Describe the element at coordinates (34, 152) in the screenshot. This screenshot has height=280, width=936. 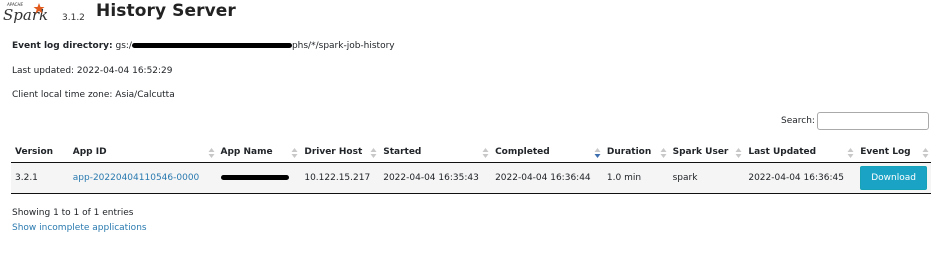
I see `column-label: Version` at that location.